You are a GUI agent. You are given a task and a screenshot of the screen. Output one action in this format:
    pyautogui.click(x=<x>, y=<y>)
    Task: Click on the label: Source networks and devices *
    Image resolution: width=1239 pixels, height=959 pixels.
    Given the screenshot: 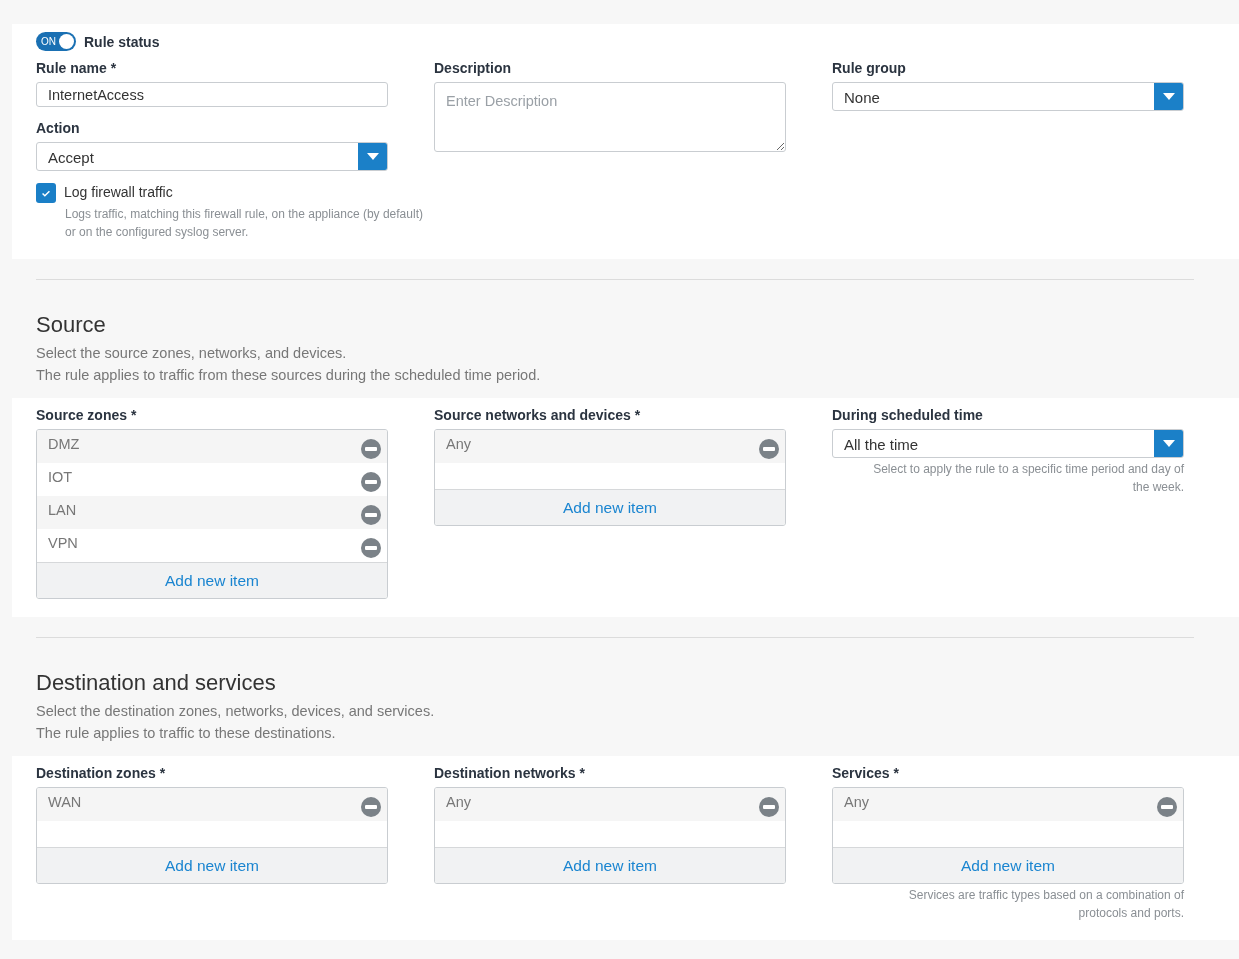 What is the action you would take?
    pyautogui.click(x=537, y=415)
    